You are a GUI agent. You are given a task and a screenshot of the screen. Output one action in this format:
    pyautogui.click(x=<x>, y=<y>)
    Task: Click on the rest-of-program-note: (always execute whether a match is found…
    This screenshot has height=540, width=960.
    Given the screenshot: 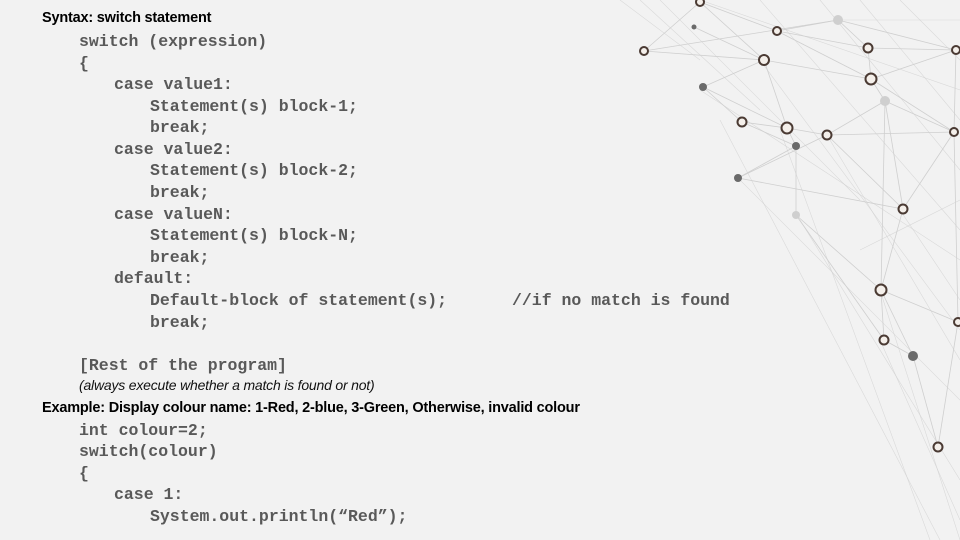 What is the action you would take?
    pyautogui.click(x=227, y=385)
    